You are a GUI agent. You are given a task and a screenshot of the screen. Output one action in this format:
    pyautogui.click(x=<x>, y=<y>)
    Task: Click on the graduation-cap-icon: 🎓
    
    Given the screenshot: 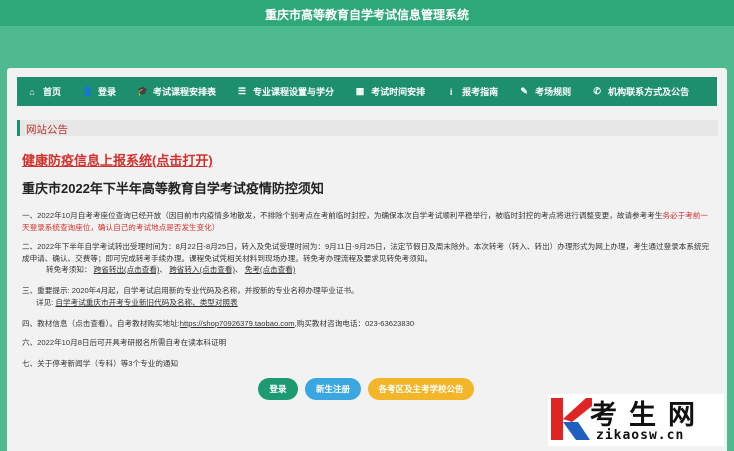 What is the action you would take?
    pyautogui.click(x=143, y=91)
    